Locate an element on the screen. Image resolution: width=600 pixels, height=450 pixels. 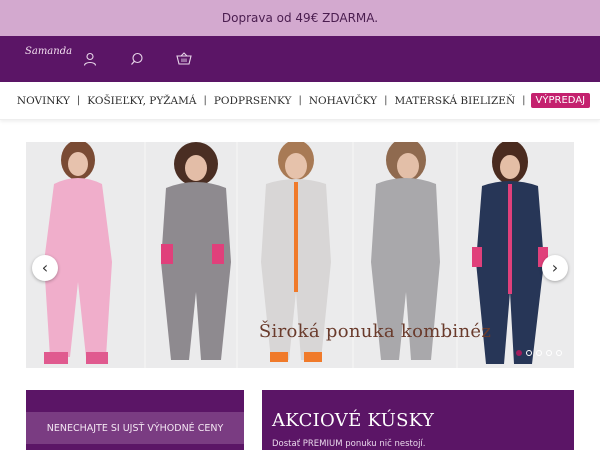
nav-item-novinky: NOVINKY is located at coordinates (43, 101).